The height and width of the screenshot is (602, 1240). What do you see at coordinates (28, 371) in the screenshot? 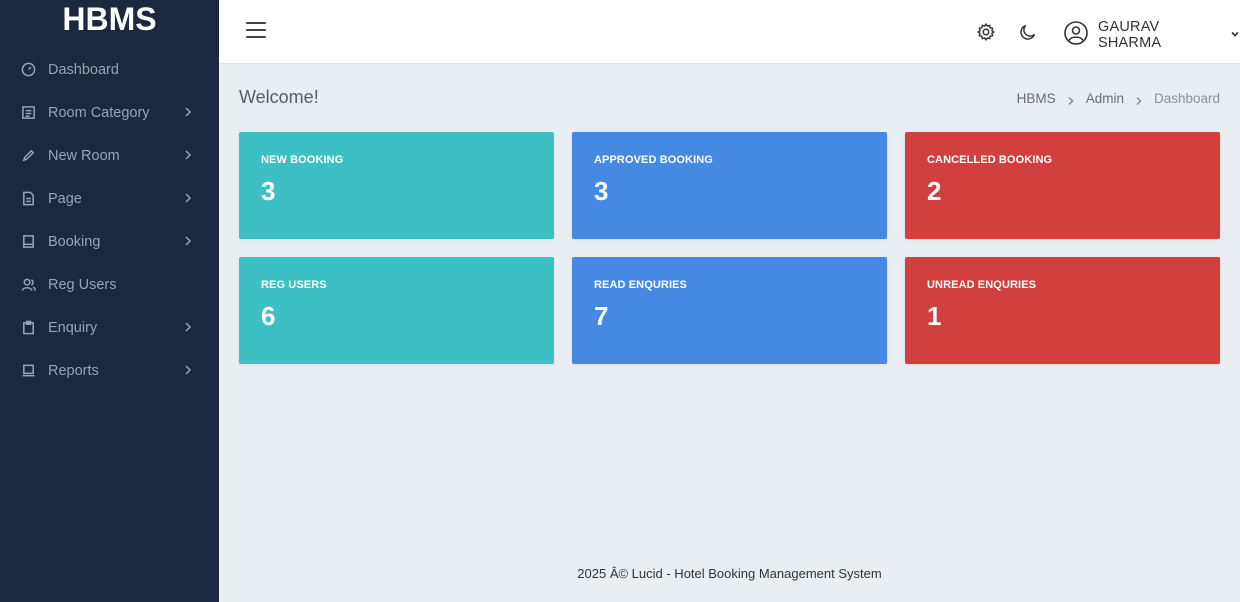
I see `laptop-icon` at bounding box center [28, 371].